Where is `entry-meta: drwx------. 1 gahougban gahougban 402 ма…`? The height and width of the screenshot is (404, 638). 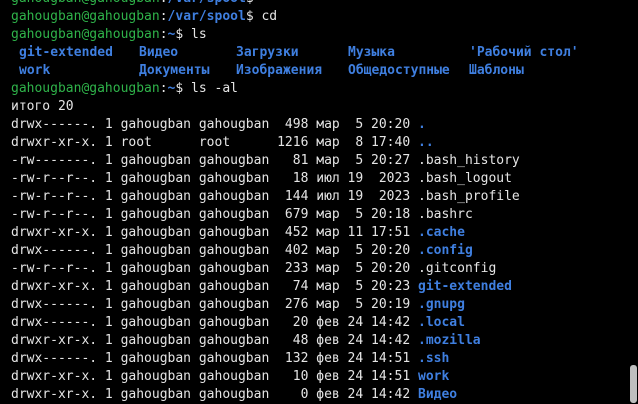 entry-meta: drwx------. 1 gahougban gahougban 402 ма… is located at coordinates (214, 250).